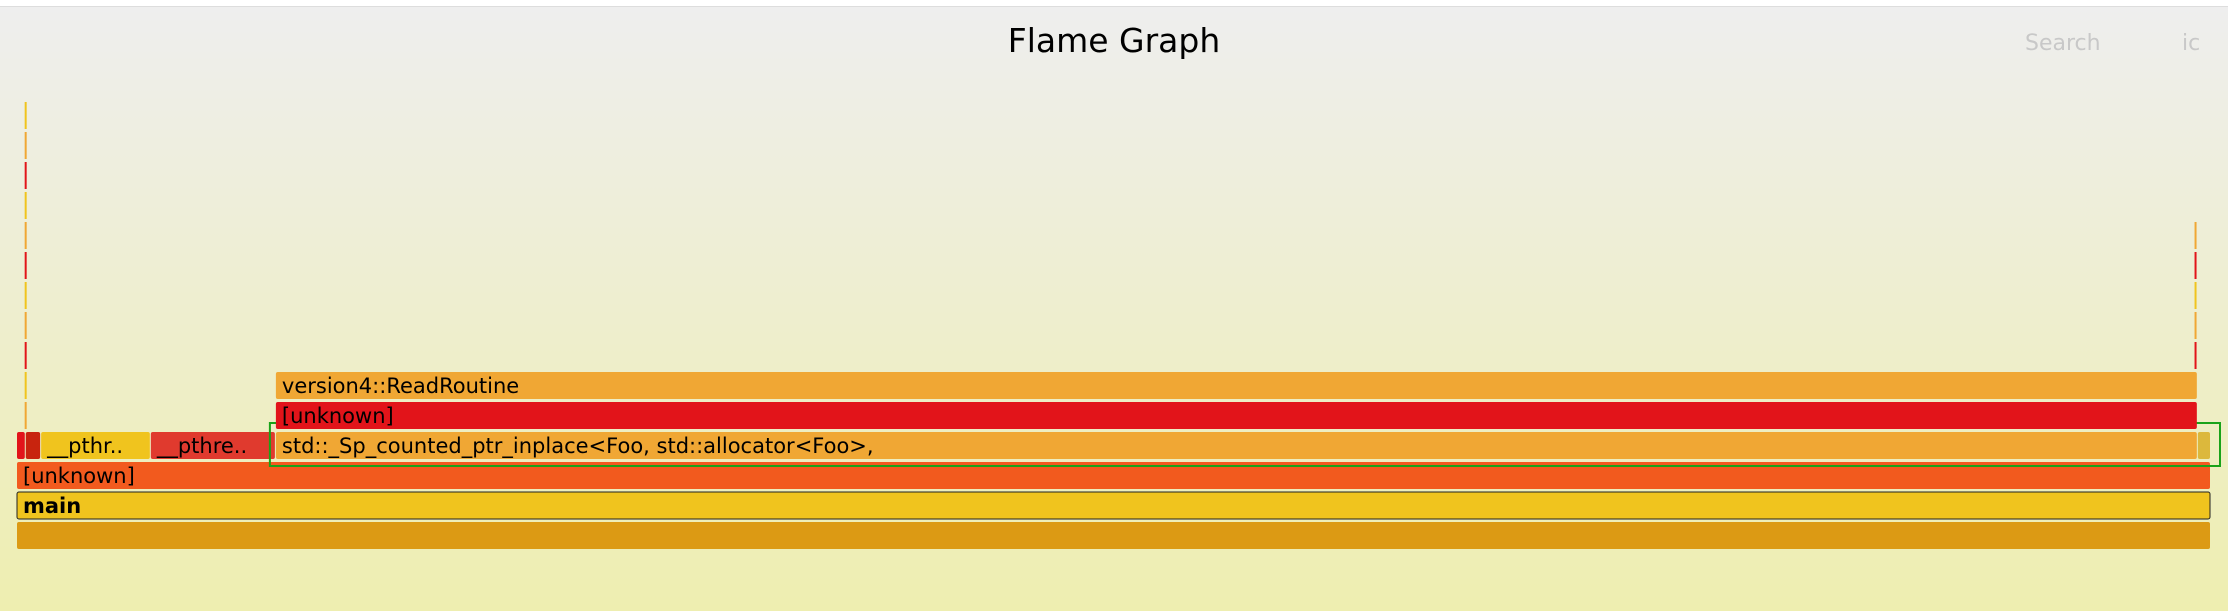 The width and height of the screenshot is (2228, 611). I want to click on flame-frame: version4::ReadRoutine, so click(1236, 385).